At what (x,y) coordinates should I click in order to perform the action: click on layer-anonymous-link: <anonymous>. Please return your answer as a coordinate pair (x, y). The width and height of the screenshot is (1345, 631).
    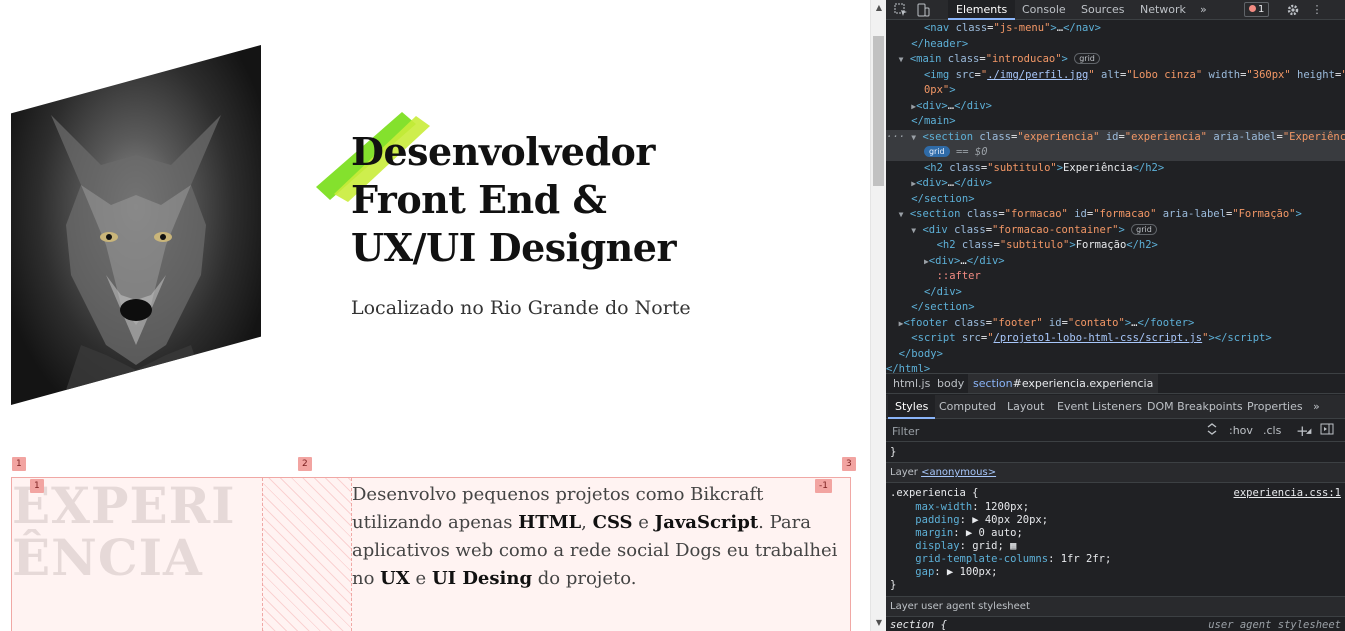
    Looking at the image, I should click on (958, 472).